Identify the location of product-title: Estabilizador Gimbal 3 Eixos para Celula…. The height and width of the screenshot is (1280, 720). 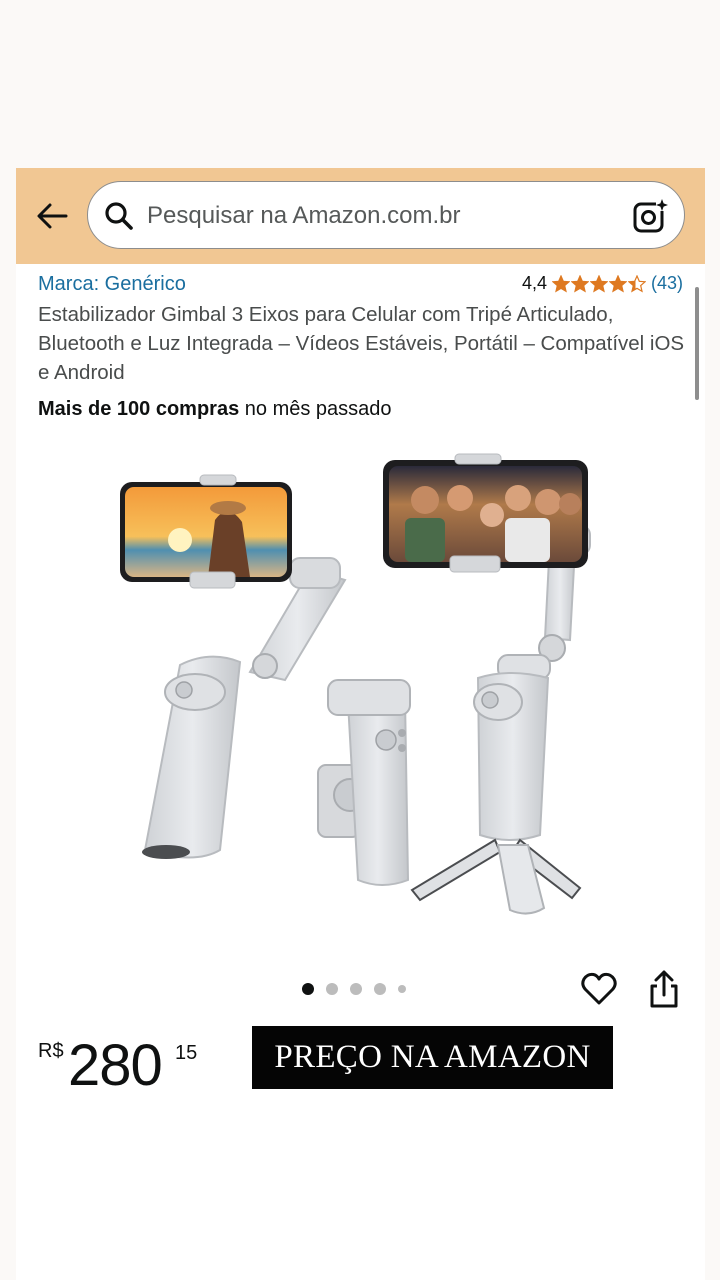
(363, 343).